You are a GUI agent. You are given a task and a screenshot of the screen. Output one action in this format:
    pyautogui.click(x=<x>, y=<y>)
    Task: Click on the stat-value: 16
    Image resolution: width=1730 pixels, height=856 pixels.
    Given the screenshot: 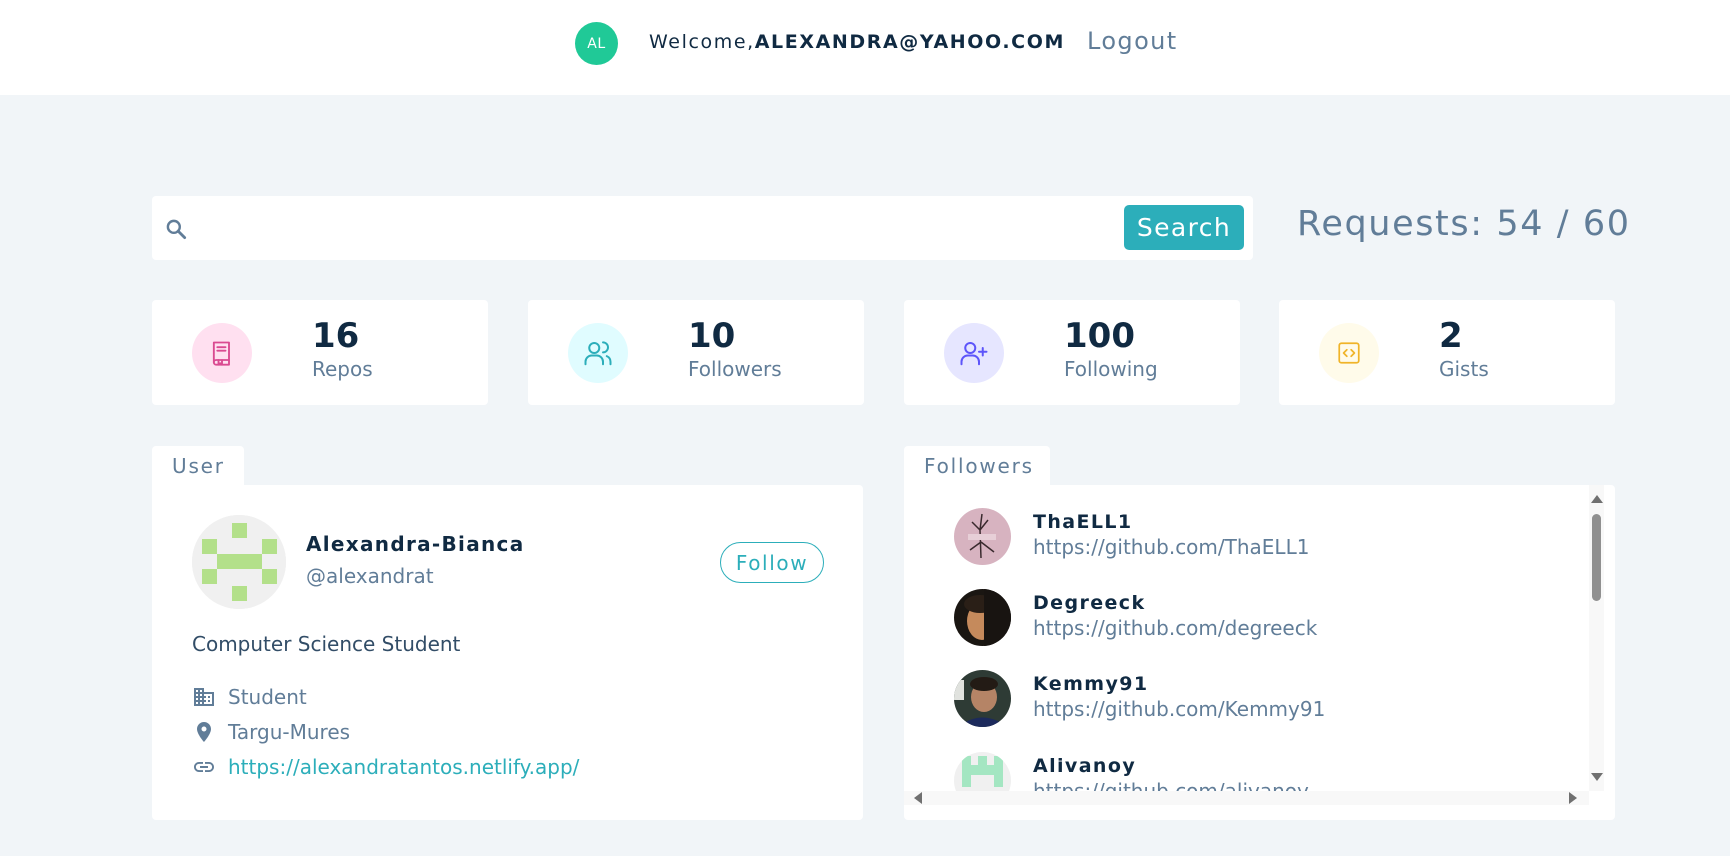 What is the action you would take?
    pyautogui.click(x=336, y=336)
    